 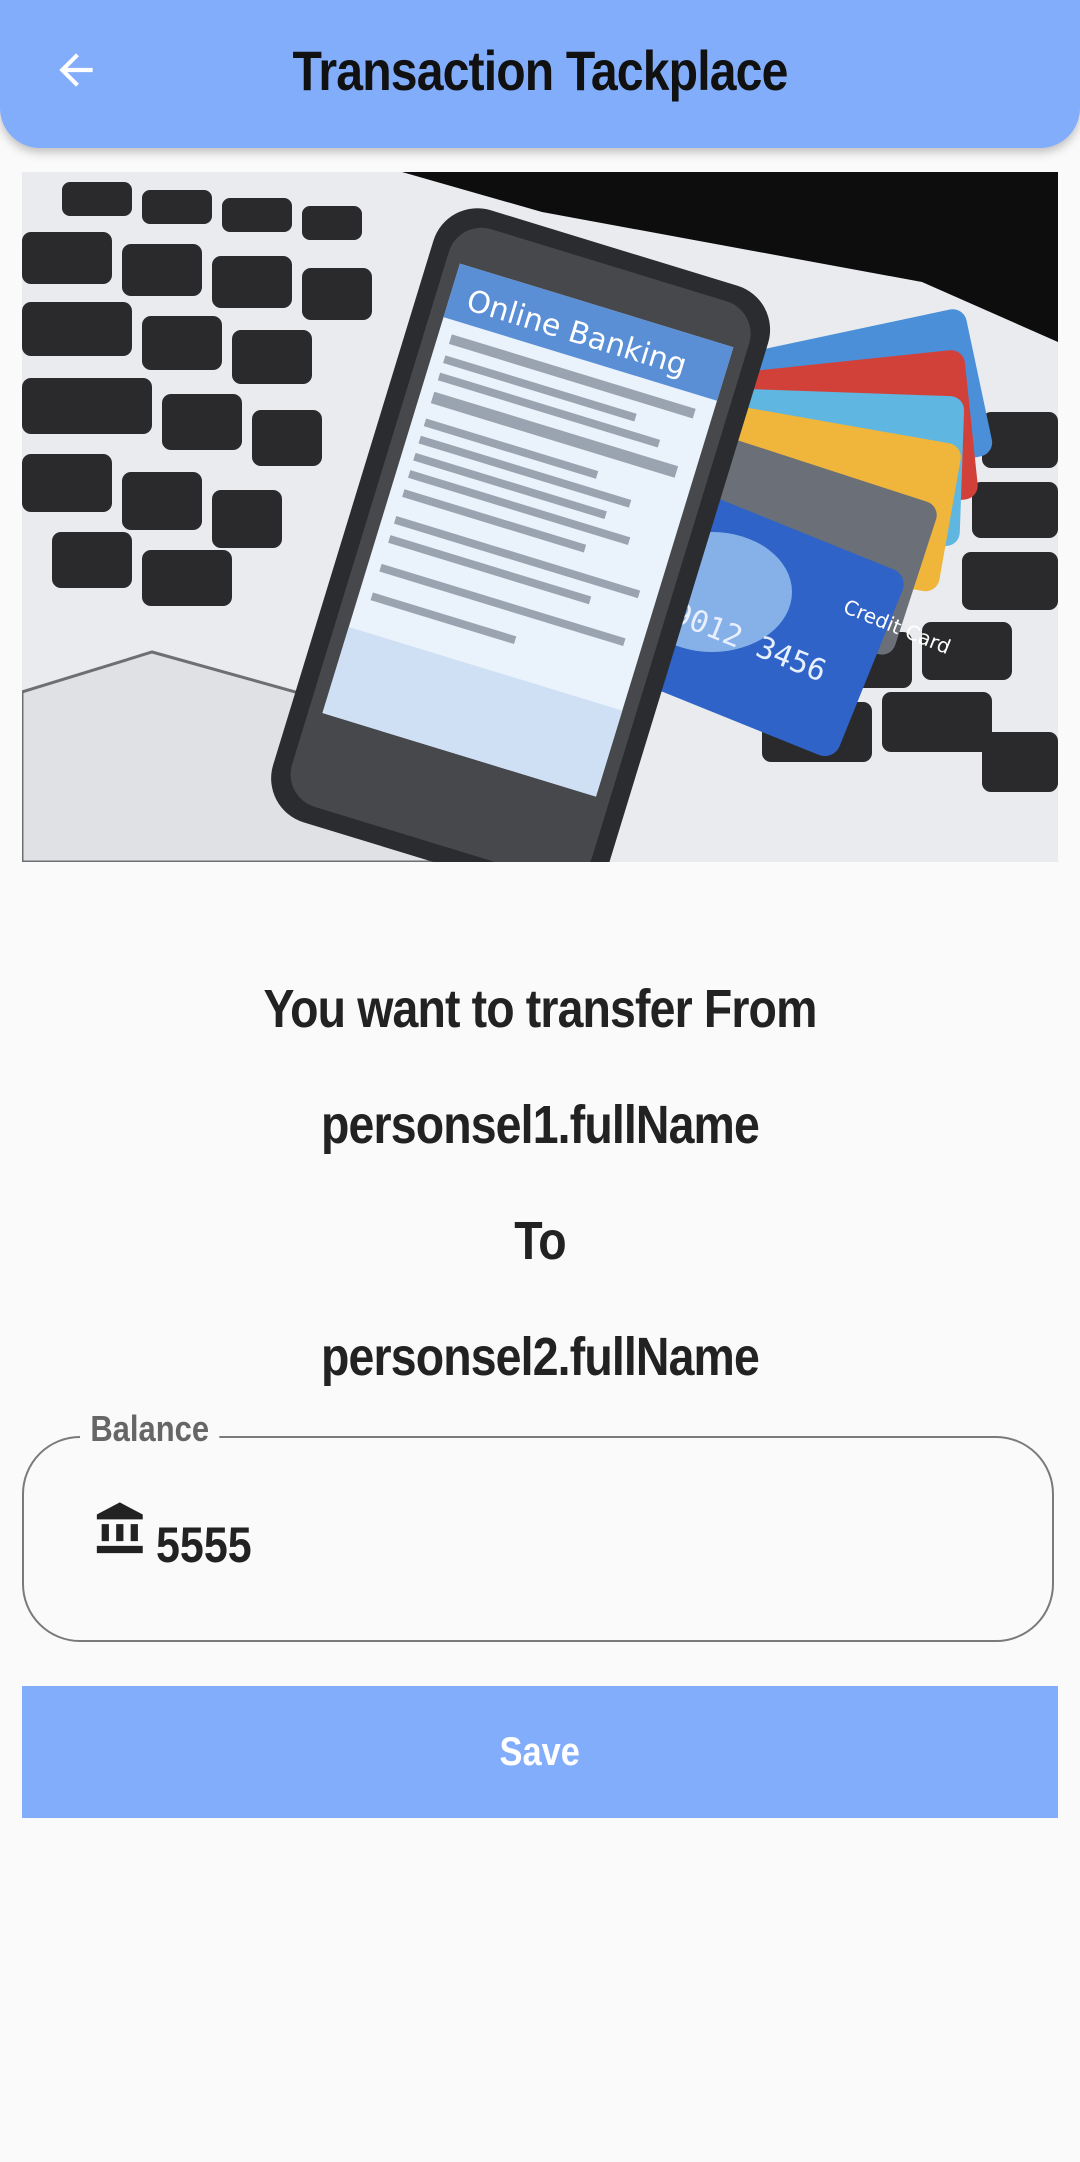 I want to click on to-name: personsel2.fullName, so click(x=540, y=1357).